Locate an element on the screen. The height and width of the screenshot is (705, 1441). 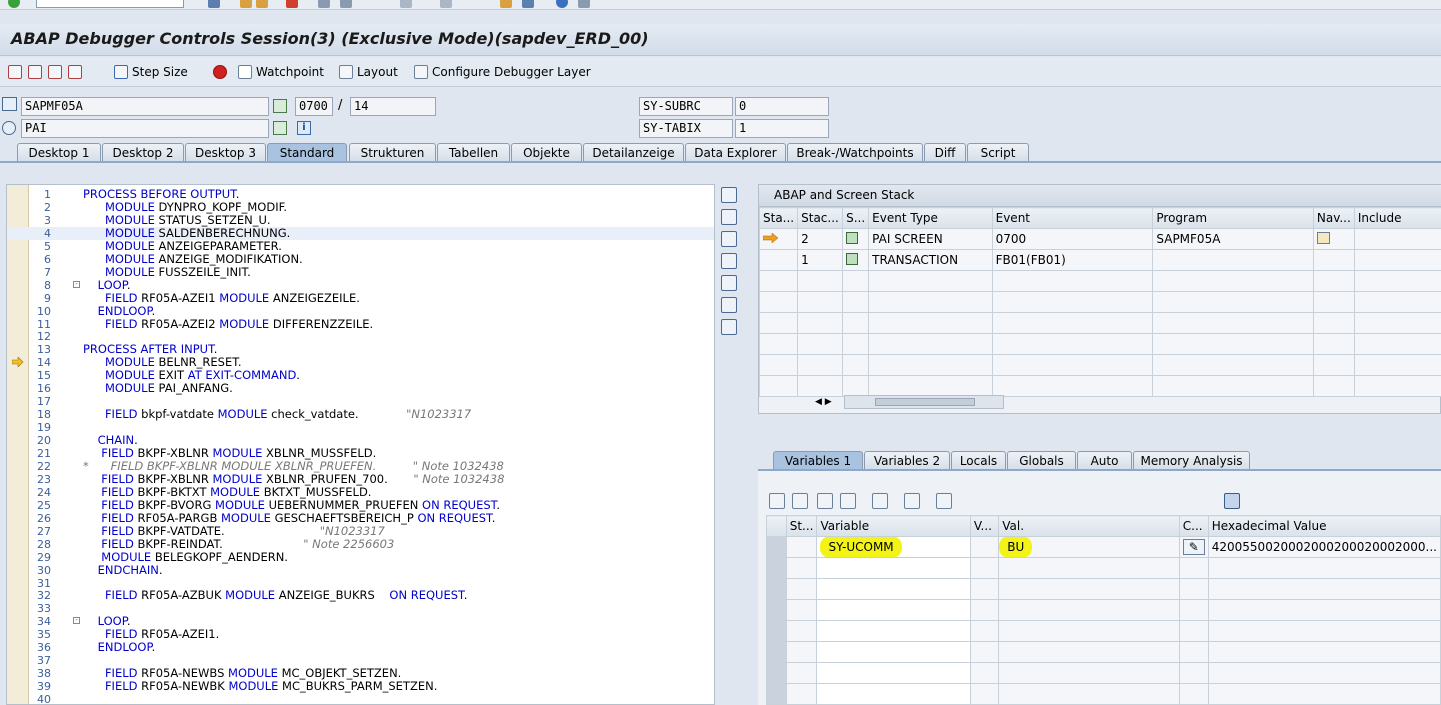
tab-desktop-2: Desktop 2 is located at coordinates (143, 152).